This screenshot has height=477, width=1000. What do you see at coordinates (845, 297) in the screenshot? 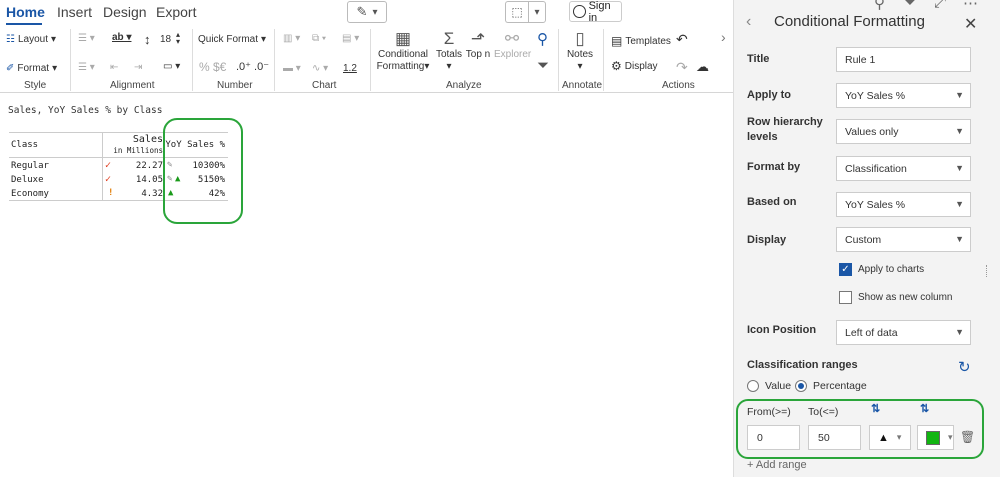
I see `show-new-column-checkbox` at bounding box center [845, 297].